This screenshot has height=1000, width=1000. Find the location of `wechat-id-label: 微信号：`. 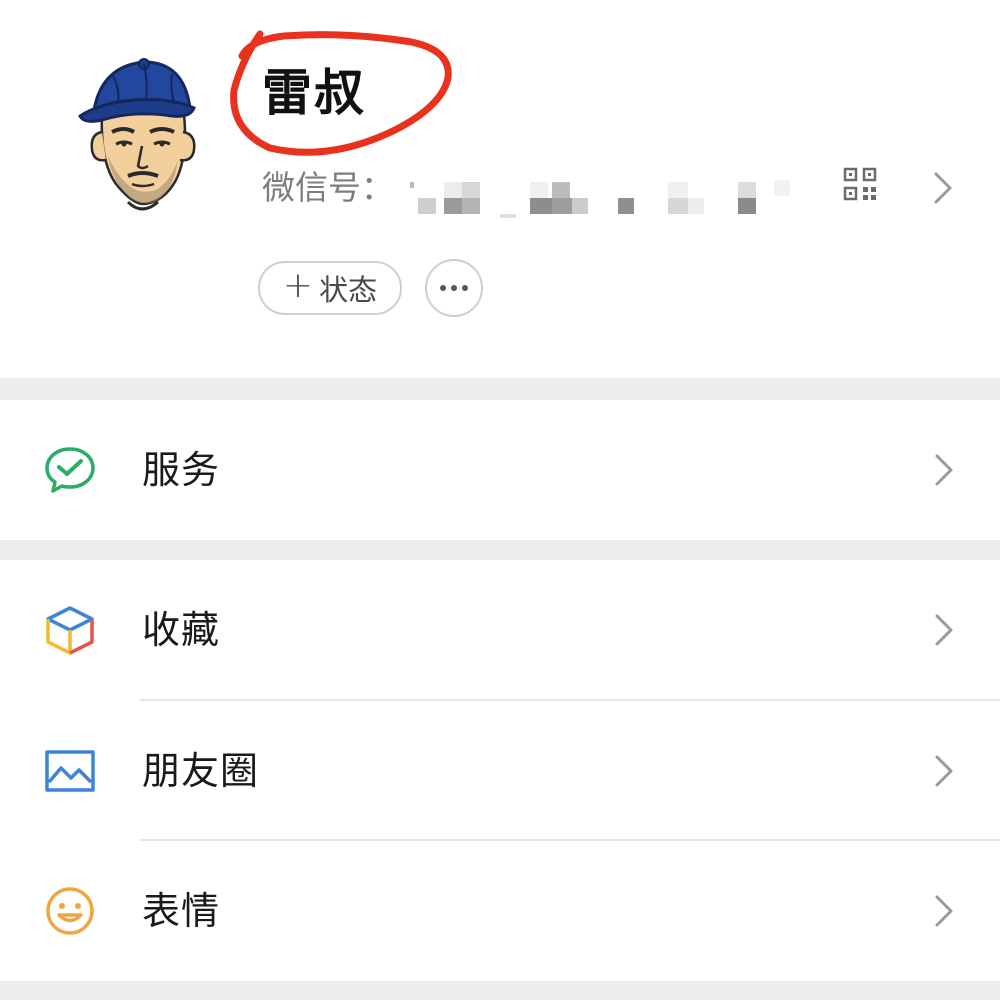

wechat-id-label: 微信号： is located at coordinates (328, 187).